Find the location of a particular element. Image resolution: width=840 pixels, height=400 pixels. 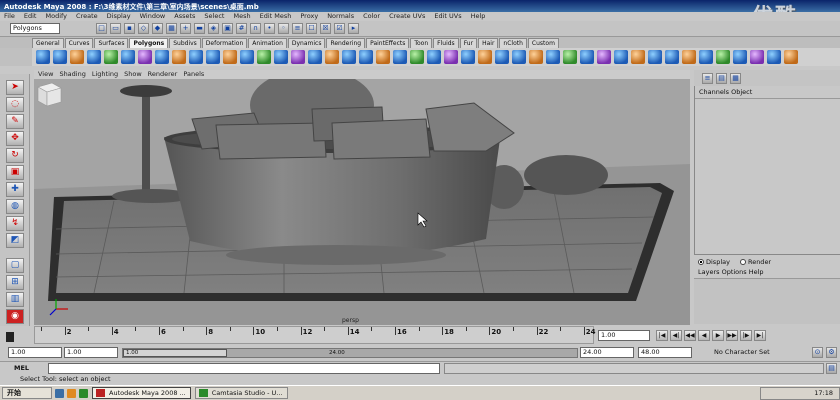

mask-vertex-icon: + is located at coordinates (185, 28).